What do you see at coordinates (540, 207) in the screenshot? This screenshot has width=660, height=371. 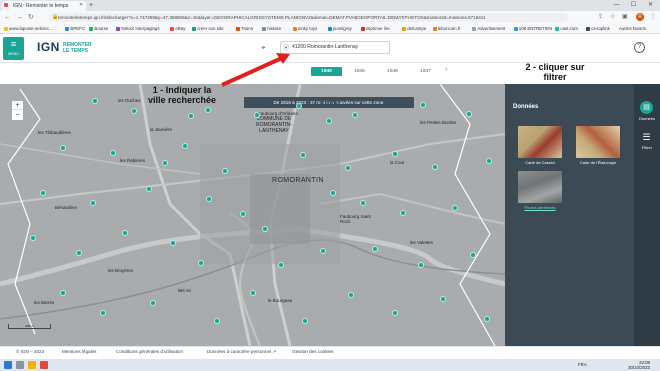 I see `aerial-photos-label: Photos aériennes` at bounding box center [540, 207].